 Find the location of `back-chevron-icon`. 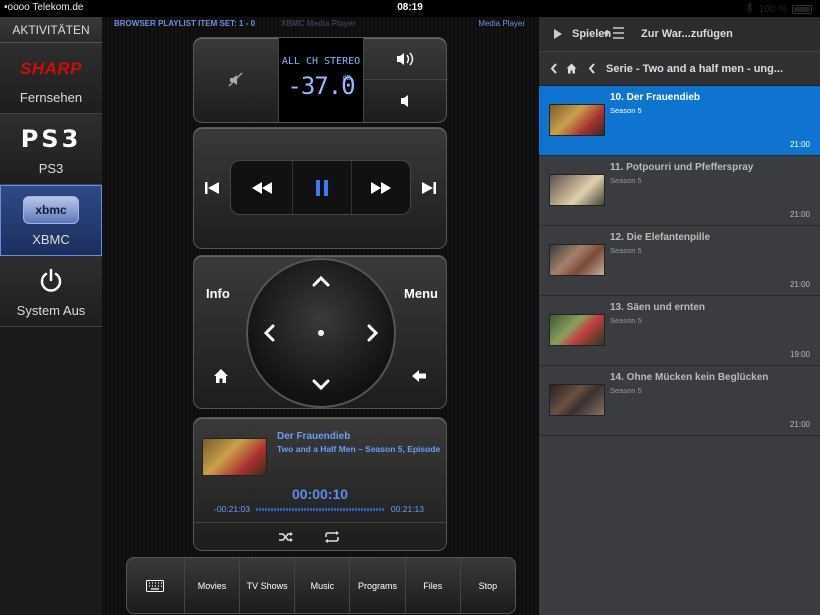

back-chevron-icon is located at coordinates (554, 70).